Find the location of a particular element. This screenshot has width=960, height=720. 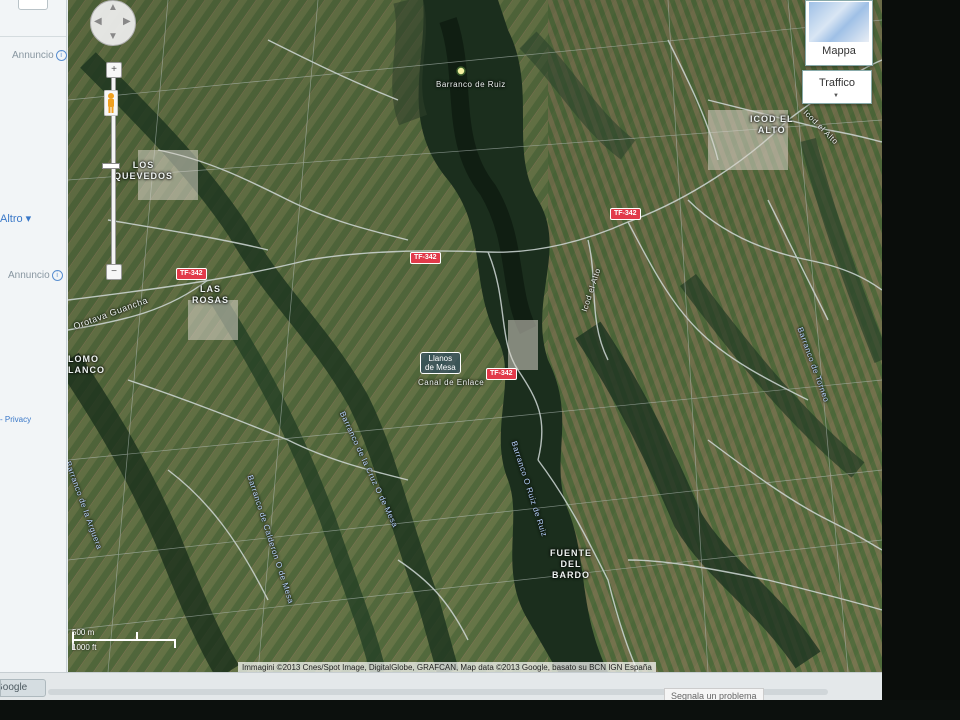

scale-imperial: 1000 ft is located at coordinates (84, 647).